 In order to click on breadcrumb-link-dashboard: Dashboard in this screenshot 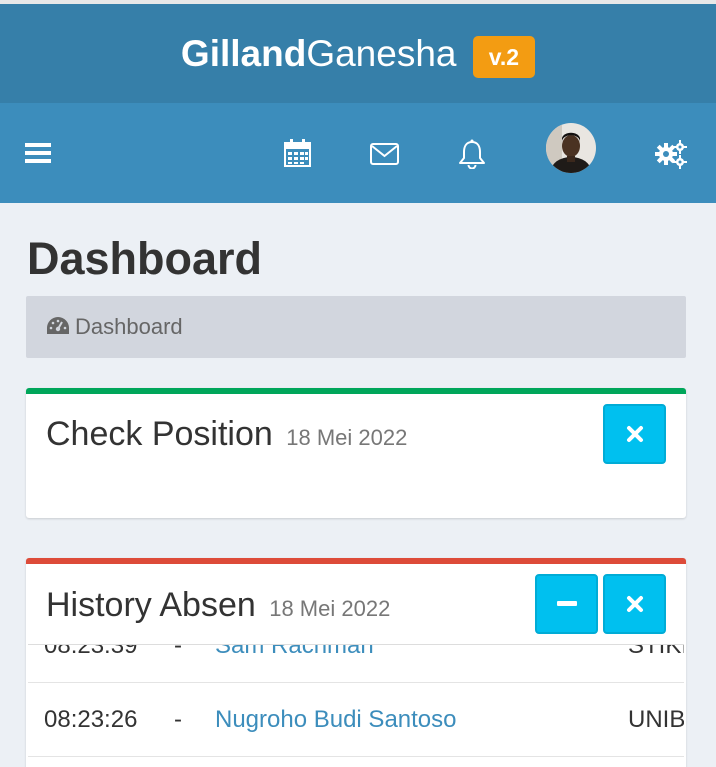, I will do `click(129, 327)`.